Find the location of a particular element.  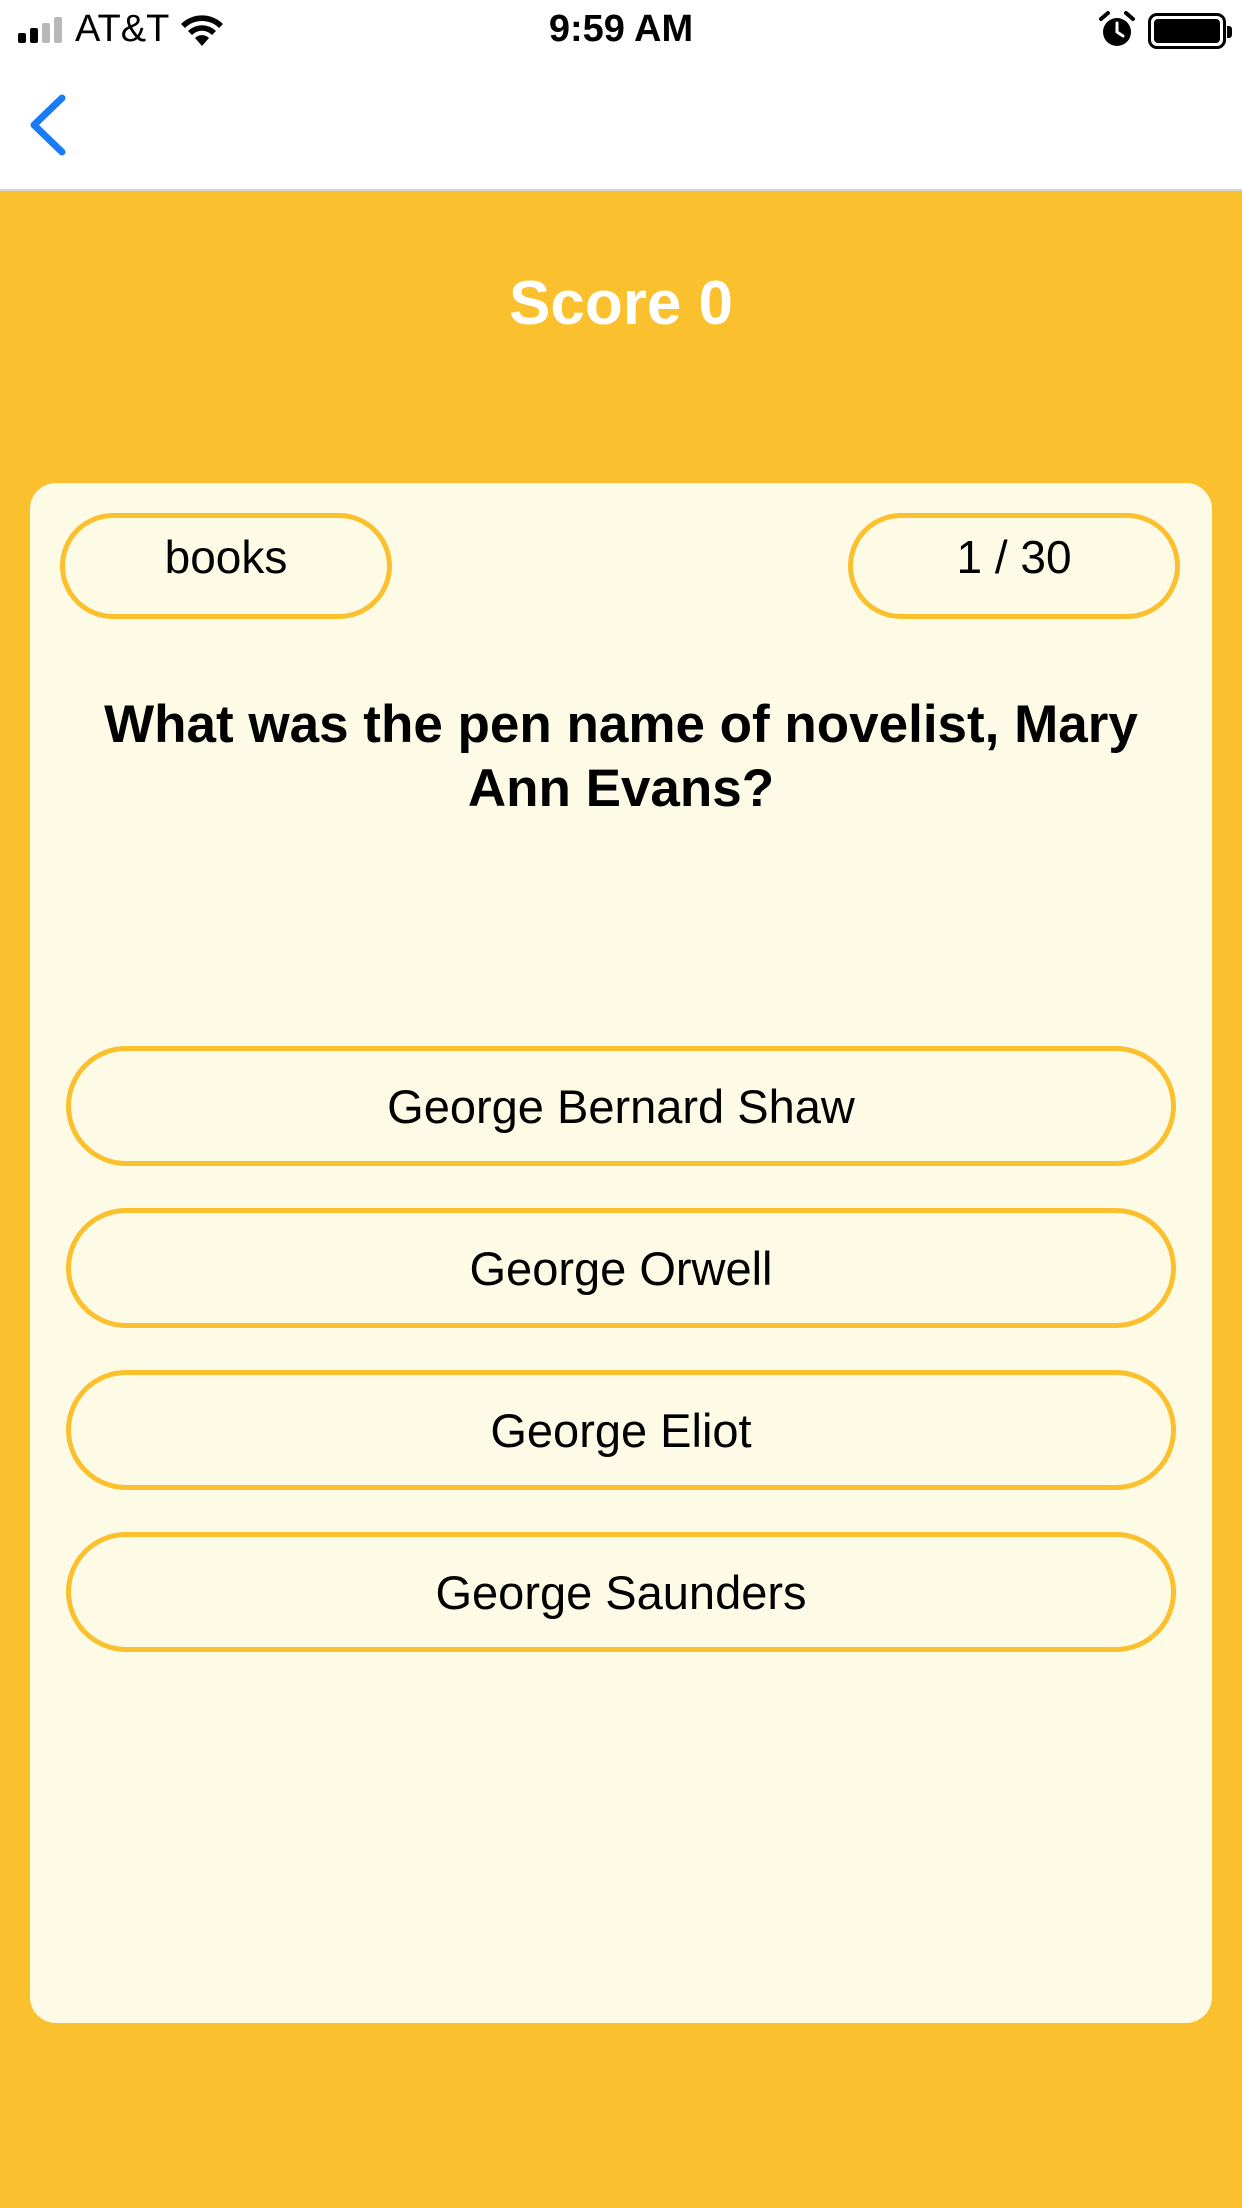

back-button is located at coordinates (50, 125).